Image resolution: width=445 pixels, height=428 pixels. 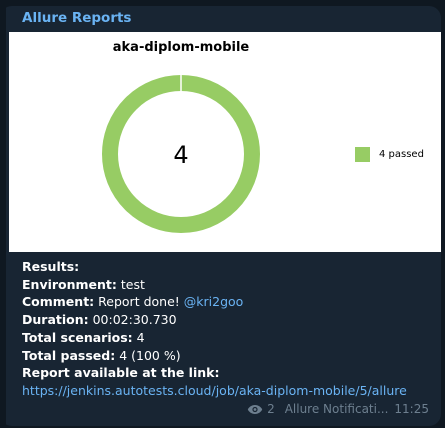 I want to click on chart-title: aka-diplom-mobile, so click(x=181, y=47).